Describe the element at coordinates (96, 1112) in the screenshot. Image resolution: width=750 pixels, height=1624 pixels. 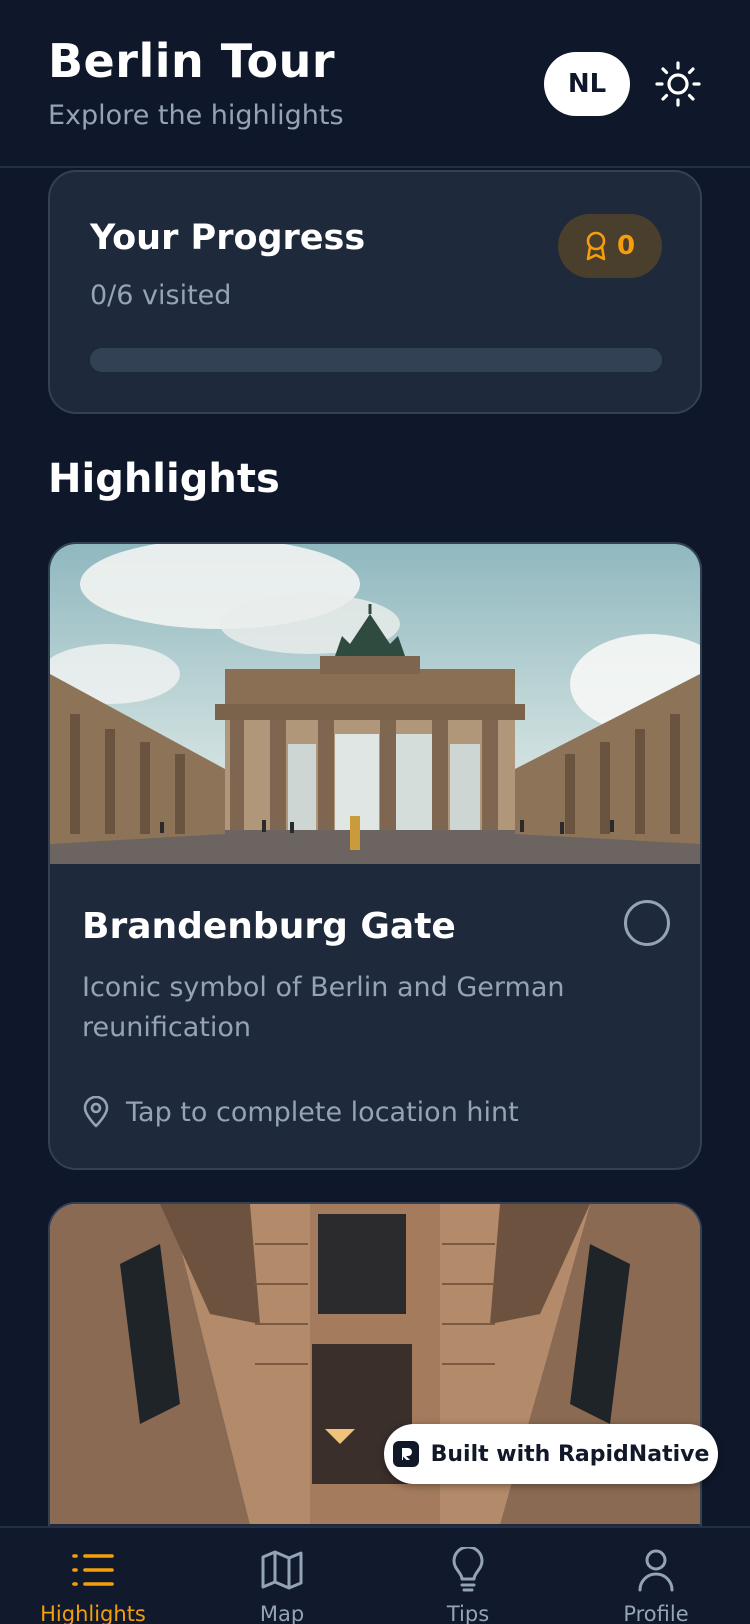
I see `map-pin-icon` at that location.